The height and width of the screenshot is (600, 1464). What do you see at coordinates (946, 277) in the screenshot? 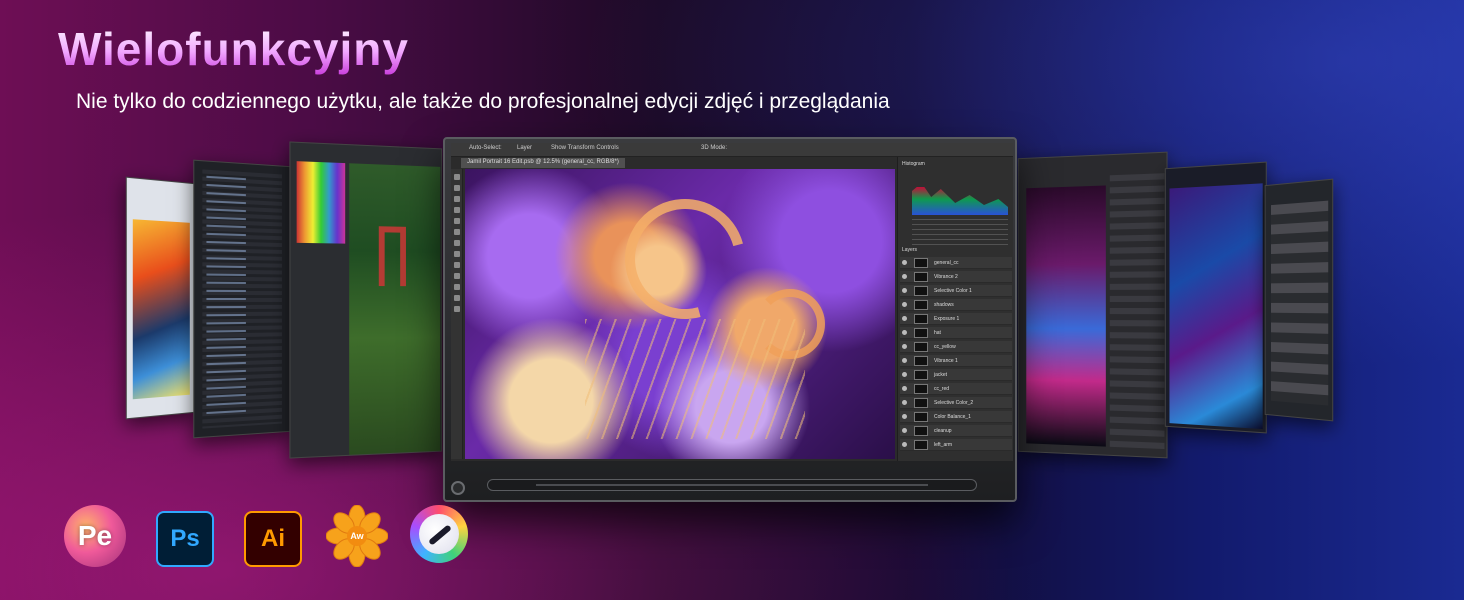
I see `layer-name: Vibrance 2` at bounding box center [946, 277].